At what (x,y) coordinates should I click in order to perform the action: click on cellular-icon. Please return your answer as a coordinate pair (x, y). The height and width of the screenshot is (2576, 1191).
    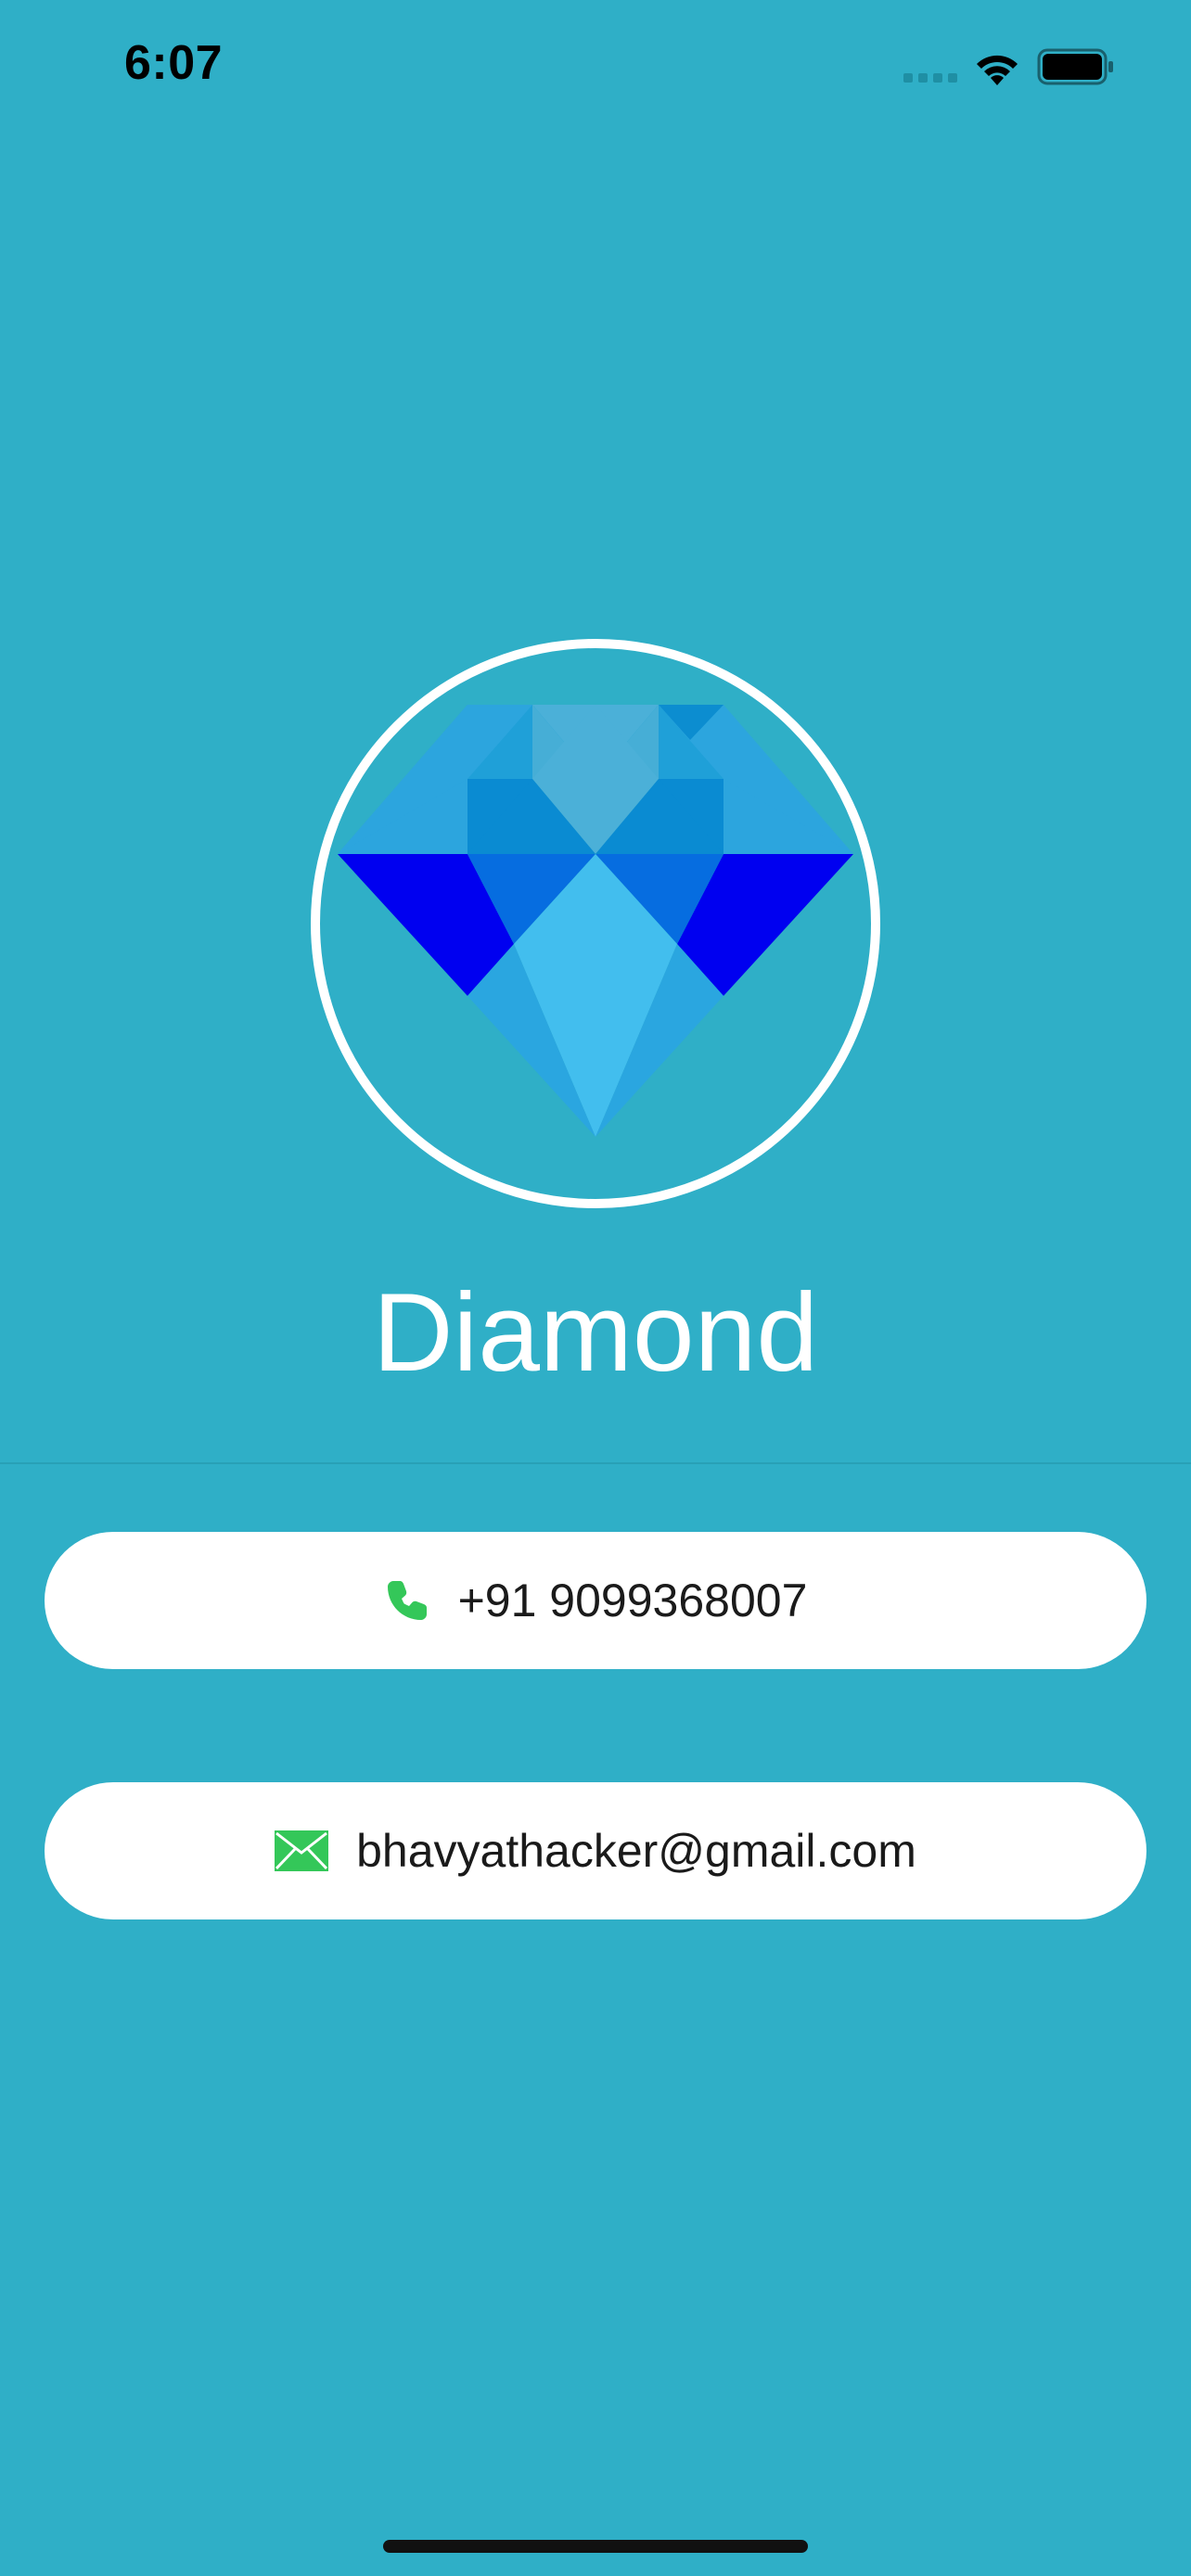
    Looking at the image, I should click on (930, 78).